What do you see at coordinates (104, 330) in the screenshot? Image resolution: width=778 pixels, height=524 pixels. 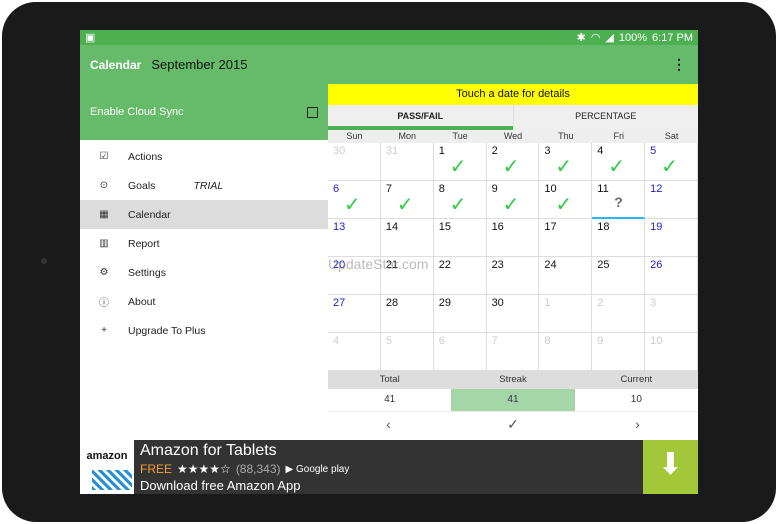 I see `upgrade-to-plus-icon: +` at bounding box center [104, 330].